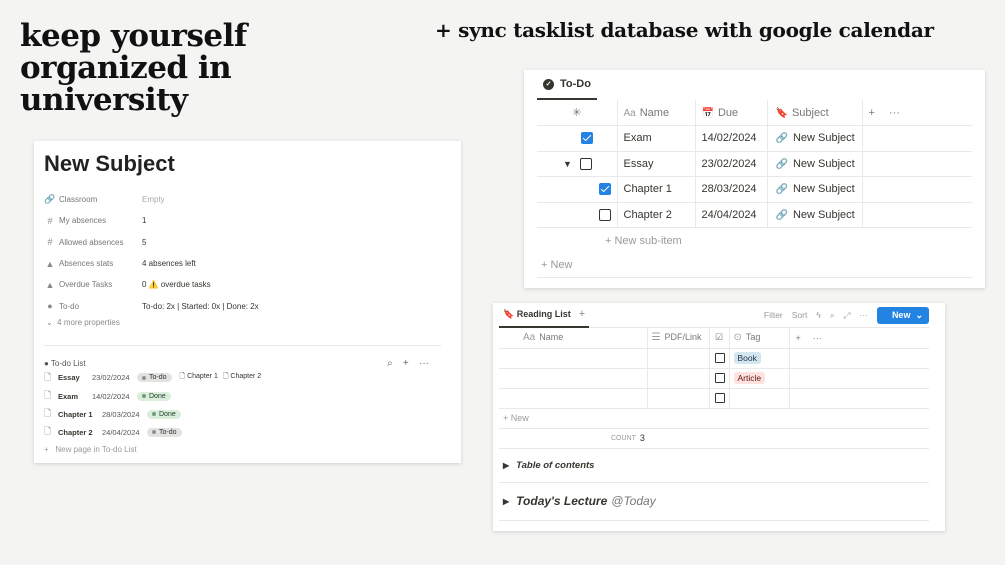  Describe the element at coordinates (247, 242) in the screenshot. I see `property-allowed-absences: # Allowed absences 5` at that location.